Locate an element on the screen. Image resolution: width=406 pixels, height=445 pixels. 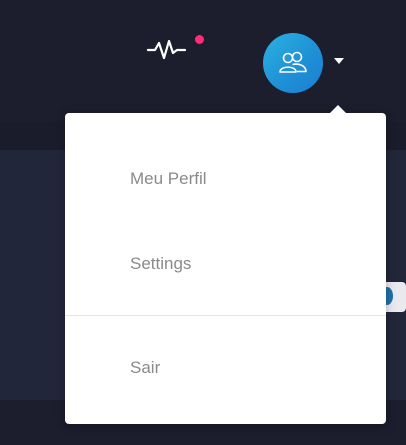
activity-pulse-icon is located at coordinates (167, 49).